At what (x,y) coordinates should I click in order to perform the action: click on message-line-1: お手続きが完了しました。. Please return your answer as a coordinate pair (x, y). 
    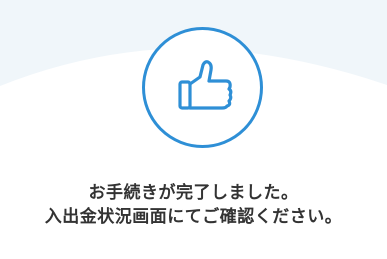
    Looking at the image, I should click on (193, 193).